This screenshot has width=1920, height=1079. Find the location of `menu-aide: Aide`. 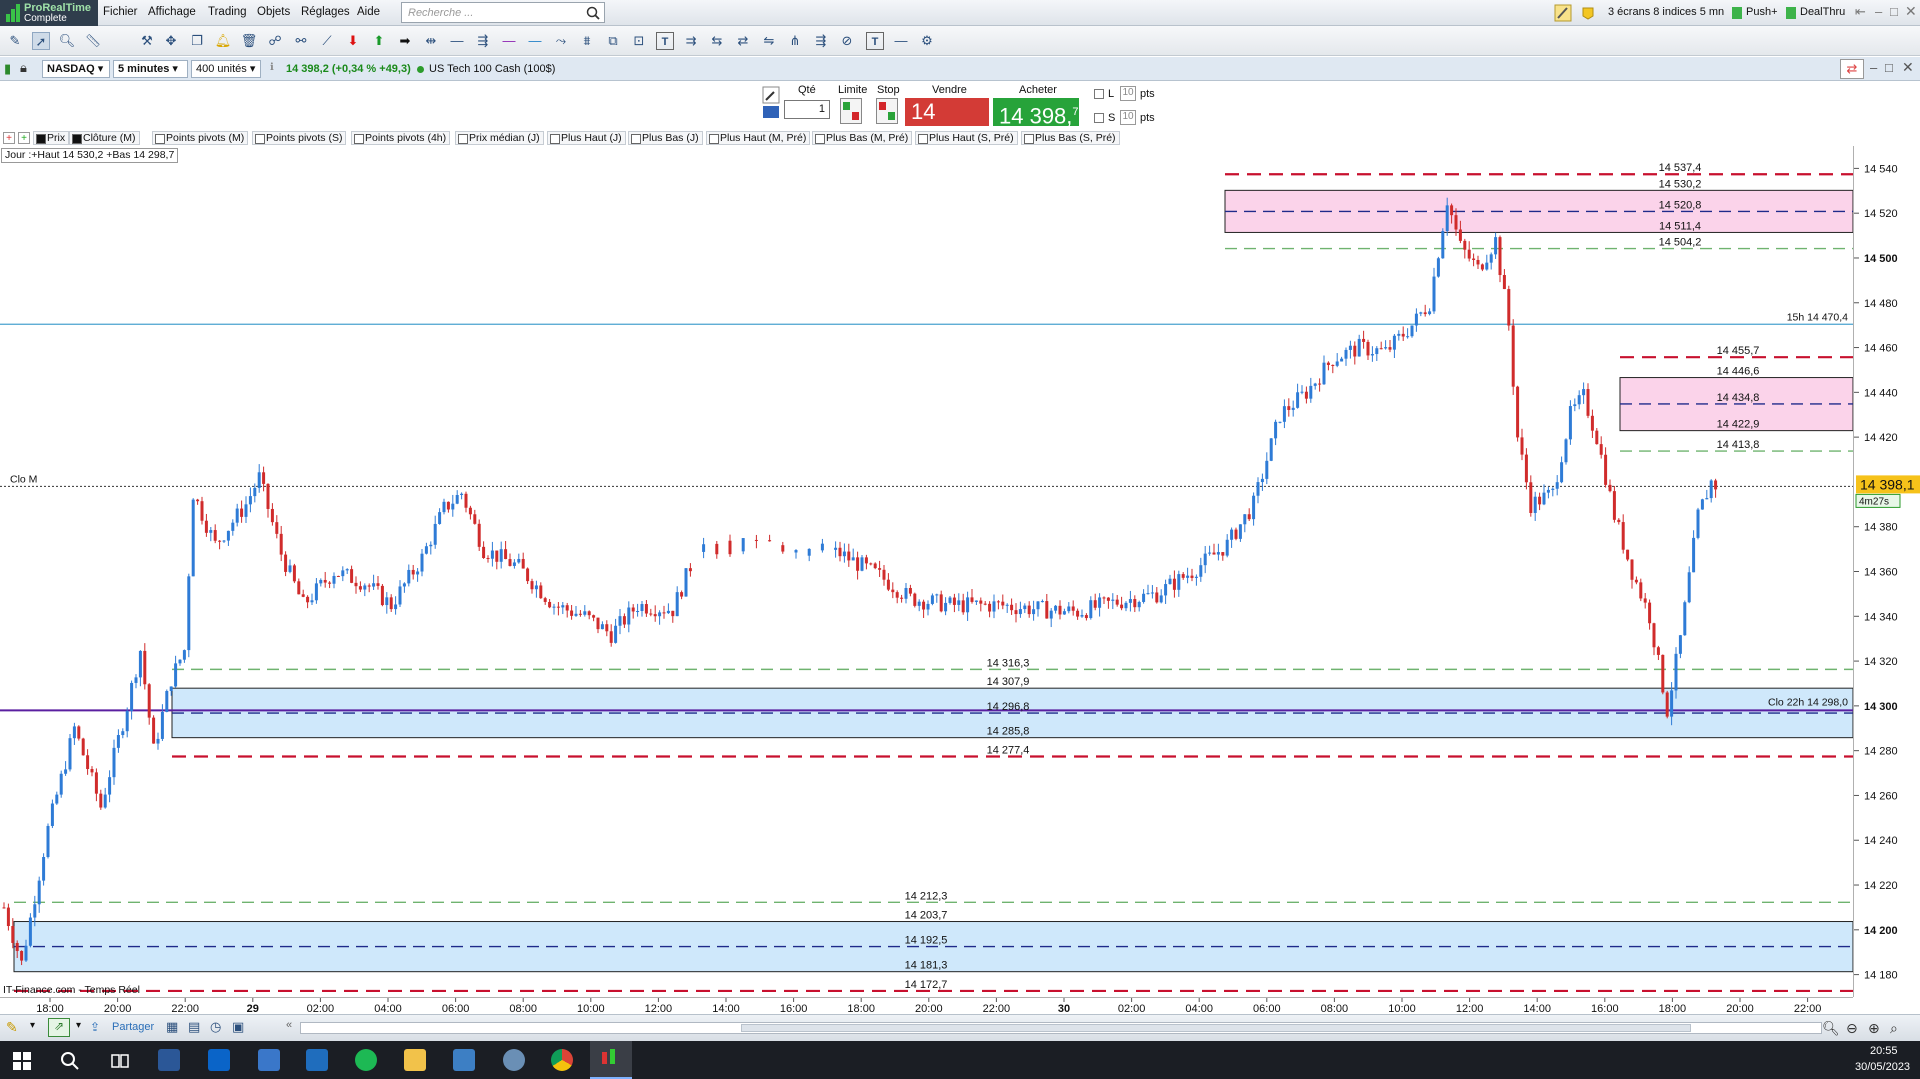

menu-aide: Aide is located at coordinates (368, 12).